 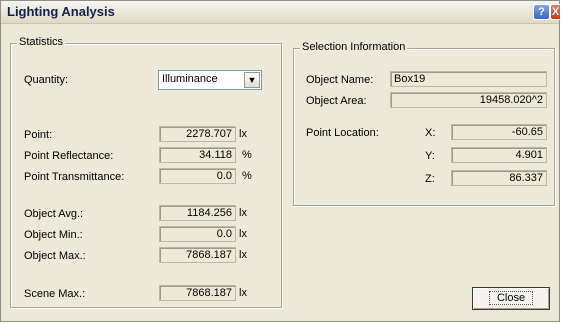 What do you see at coordinates (197, 293) in the screenshot?
I see `scene-max-value: 7868.187` at bounding box center [197, 293].